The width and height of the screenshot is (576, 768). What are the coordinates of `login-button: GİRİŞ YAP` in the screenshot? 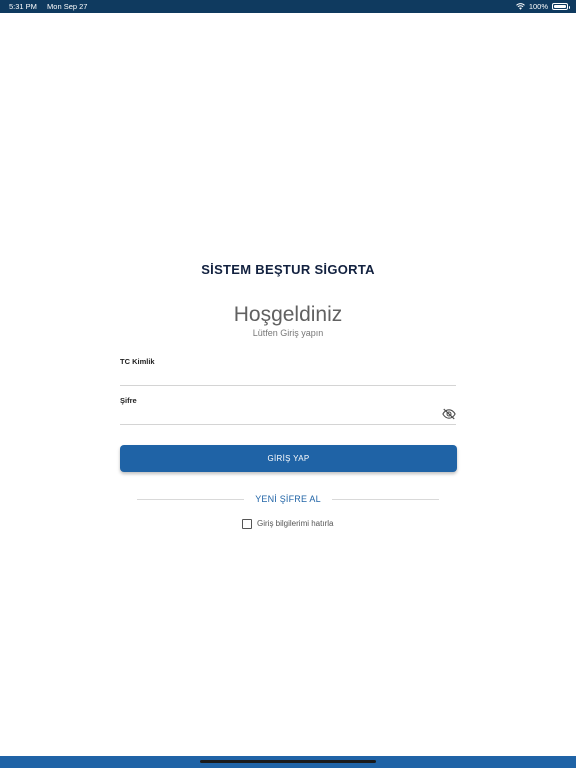 It's located at (288, 458).